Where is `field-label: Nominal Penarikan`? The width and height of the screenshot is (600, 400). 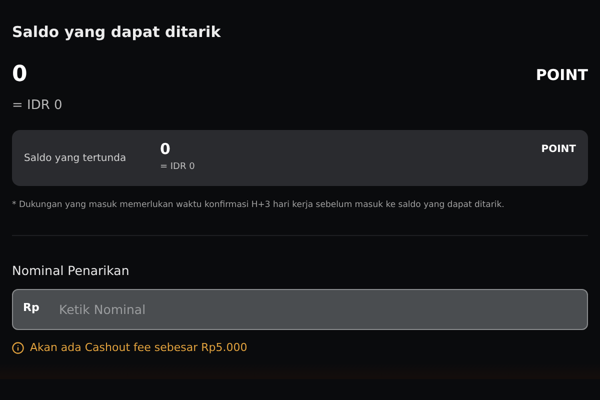 field-label: Nominal Penarikan is located at coordinates (71, 271).